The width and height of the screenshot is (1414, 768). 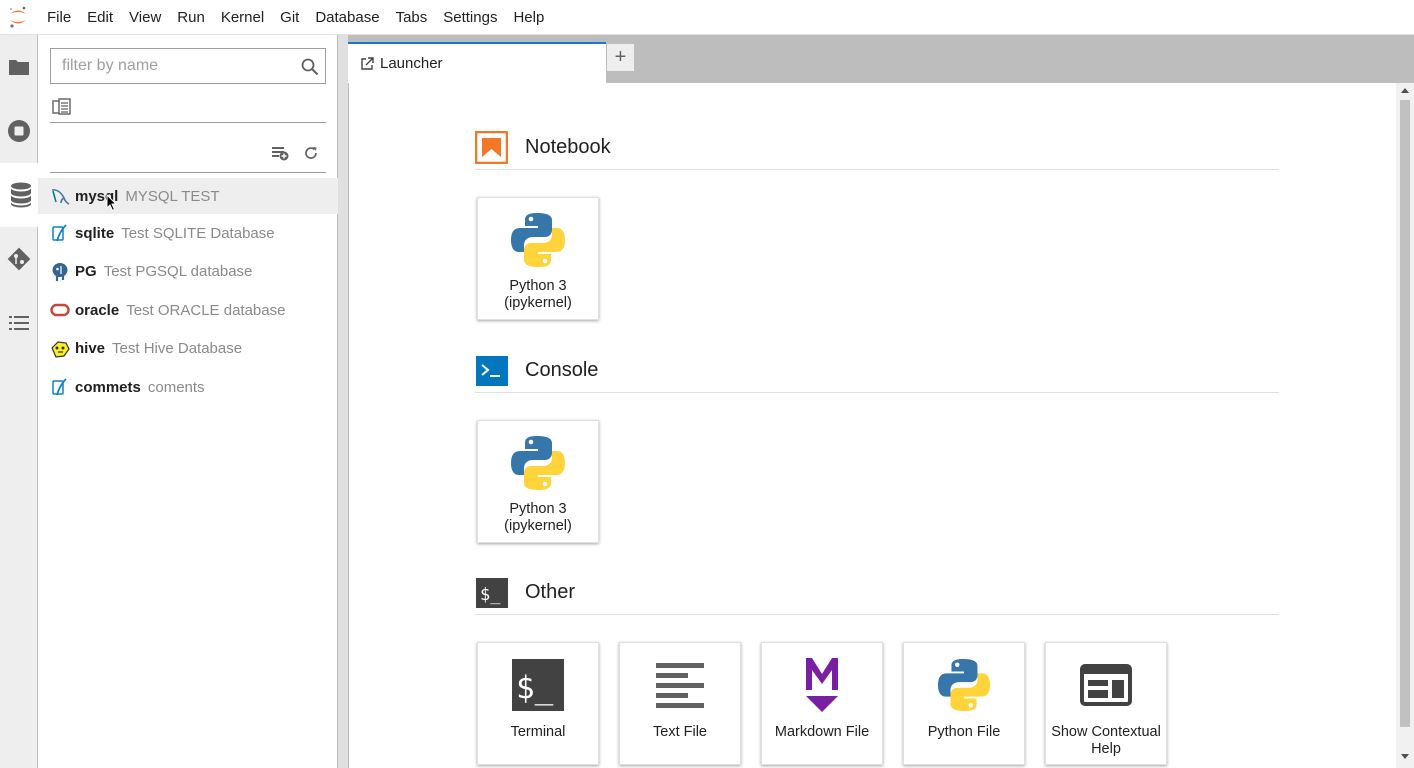 I want to click on card-label: Show Contextual Help, so click(x=1106, y=740).